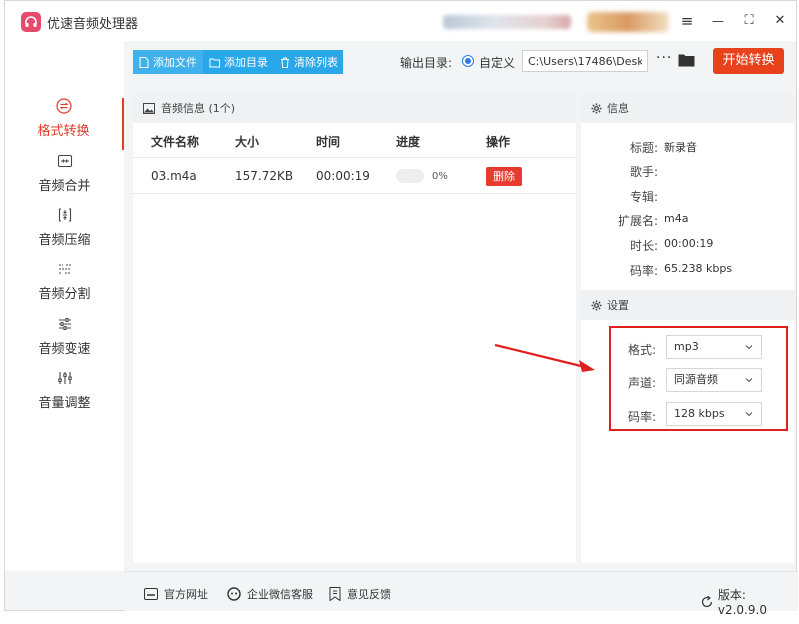 The height and width of the screenshot is (624, 799). Describe the element at coordinates (149, 108) in the screenshot. I see `image-icon` at that location.